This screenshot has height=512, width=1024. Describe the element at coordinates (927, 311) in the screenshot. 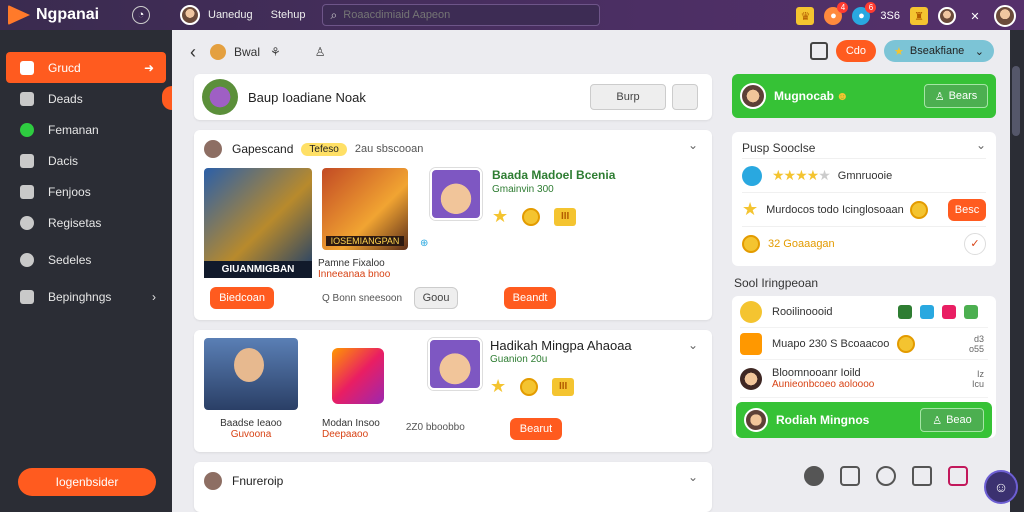

I see `puzzle-icon` at that location.